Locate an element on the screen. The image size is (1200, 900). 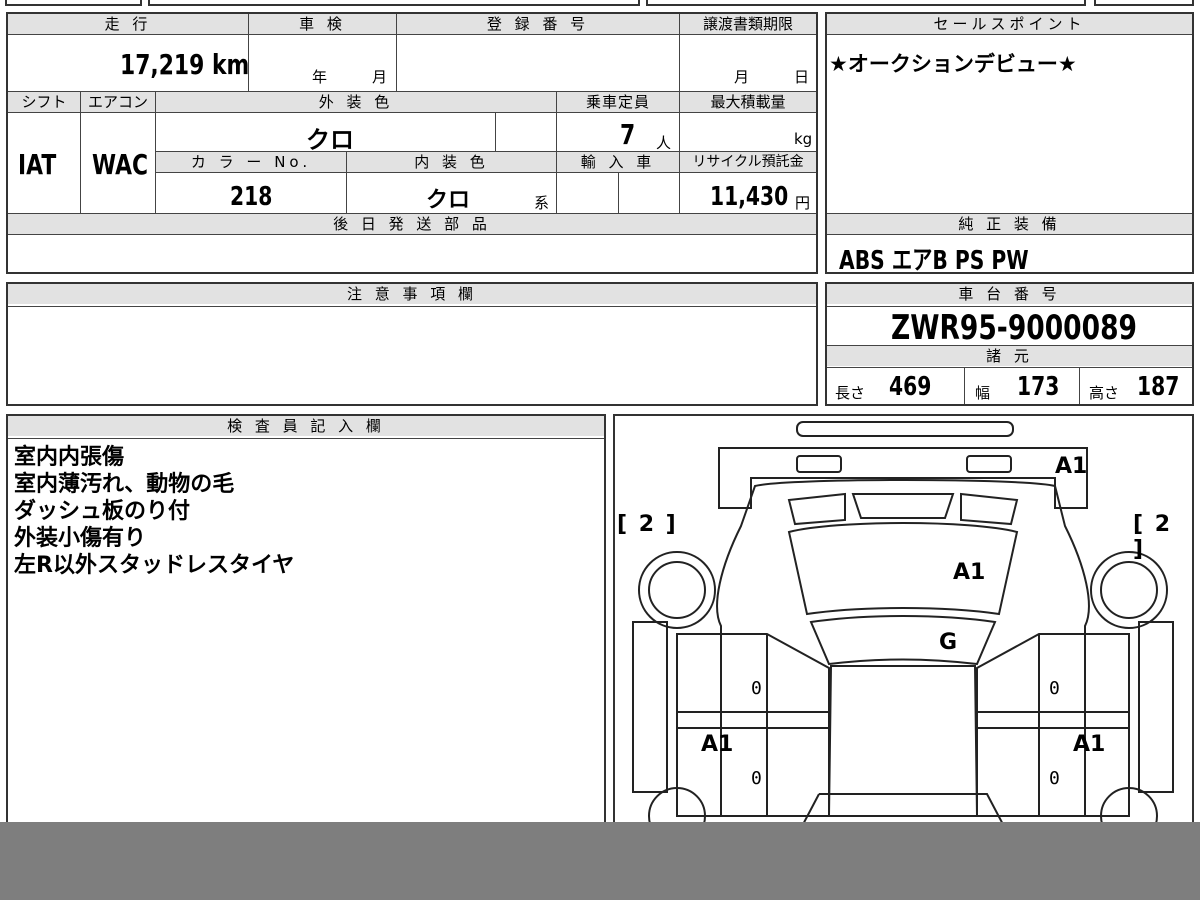
capacity-unit: 人 is located at coordinates (664, 143).